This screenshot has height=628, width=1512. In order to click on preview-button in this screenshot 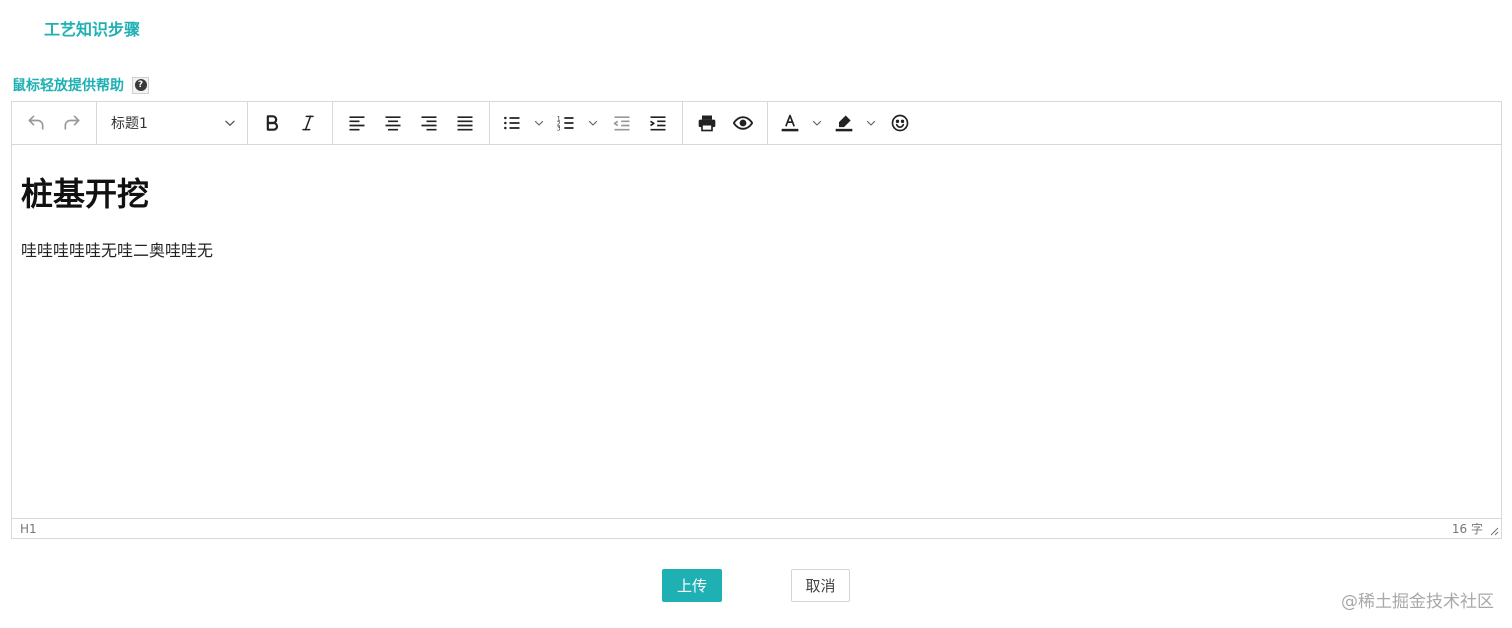, I will do `click(743, 123)`.